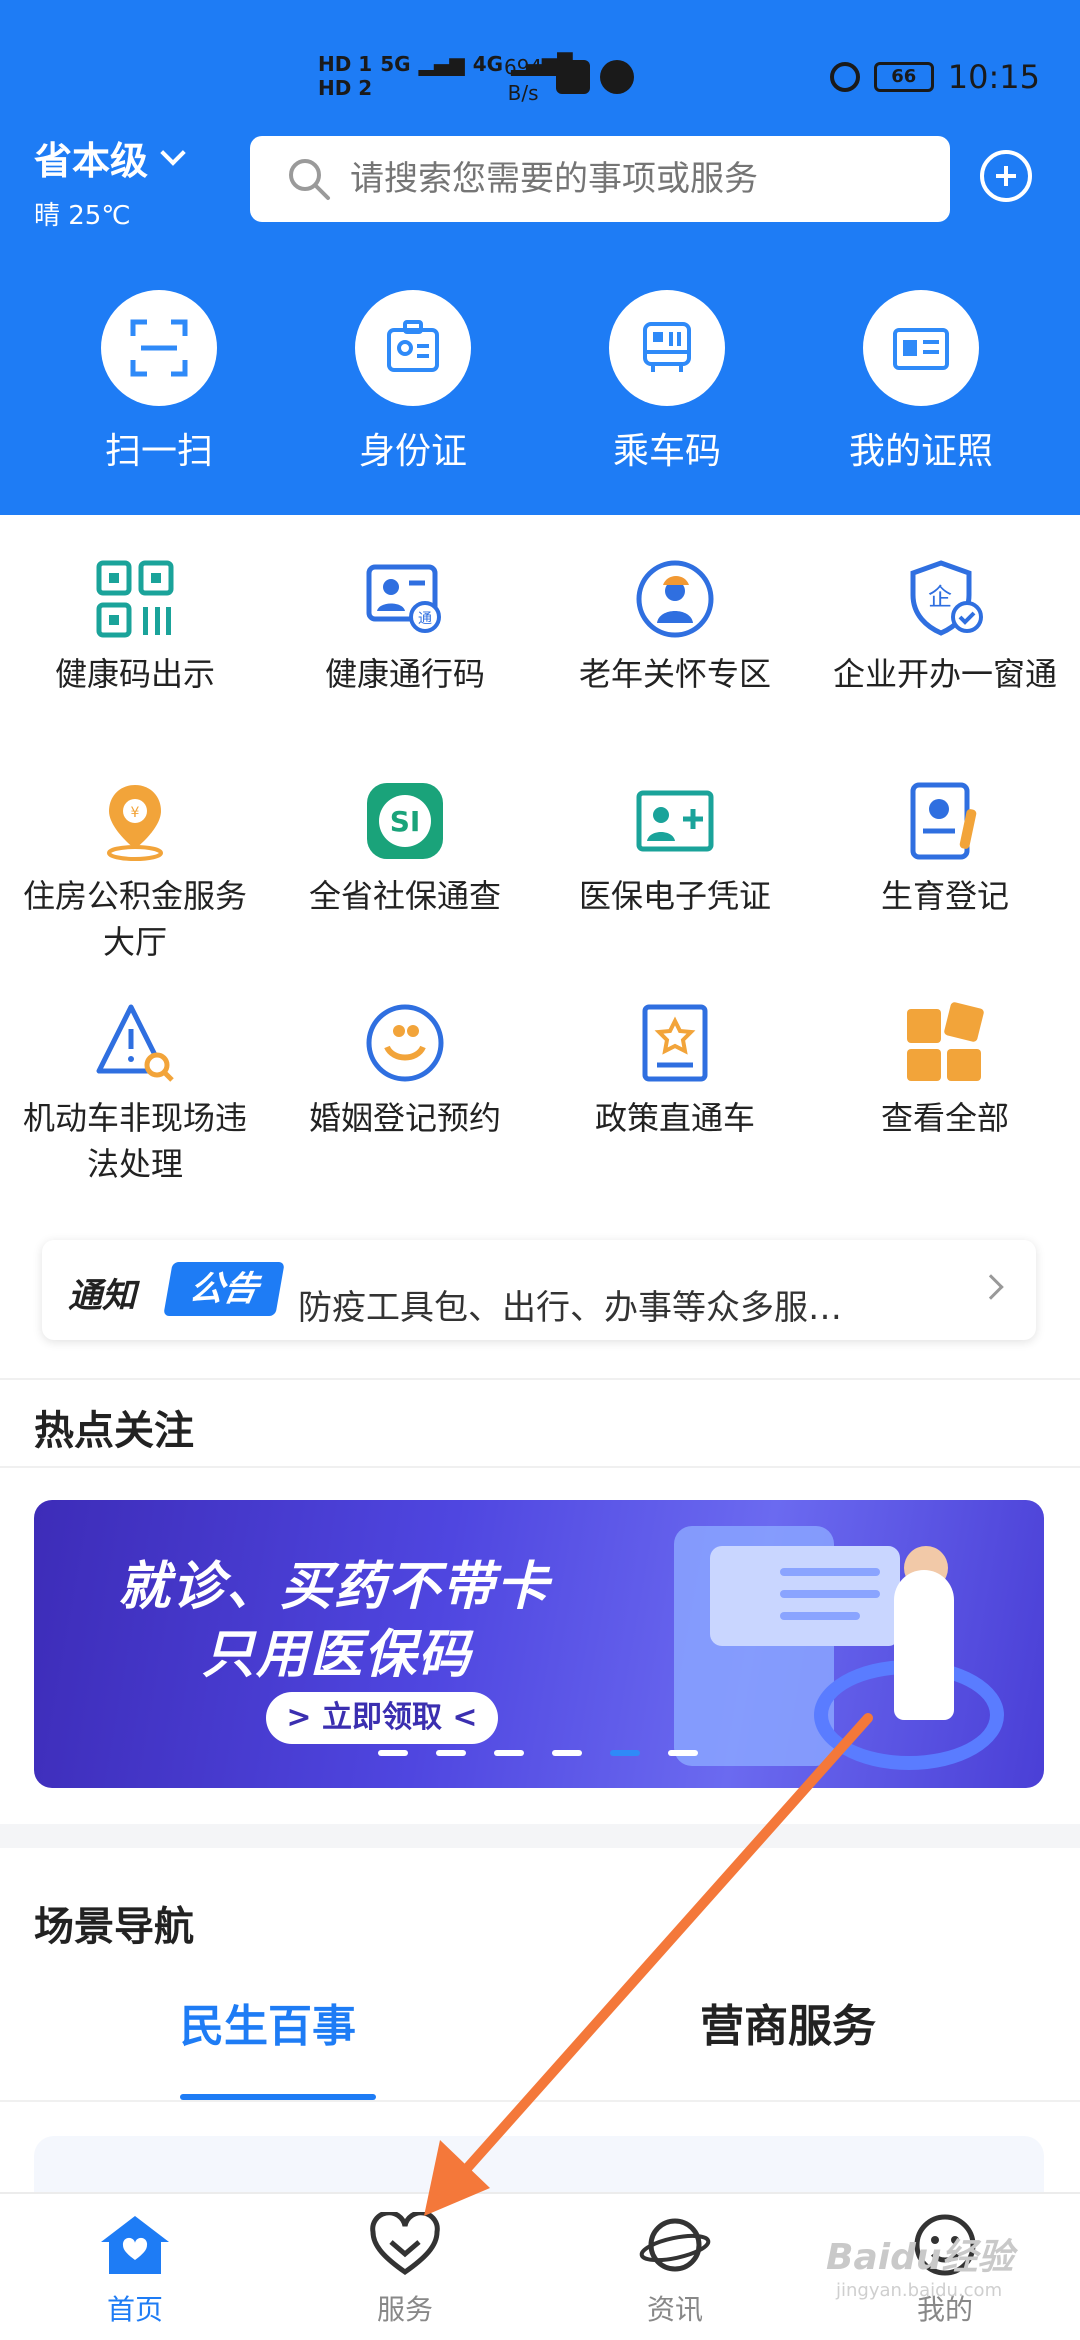  What do you see at coordinates (944, 896) in the screenshot?
I see `service-label: 生育登记` at bounding box center [944, 896].